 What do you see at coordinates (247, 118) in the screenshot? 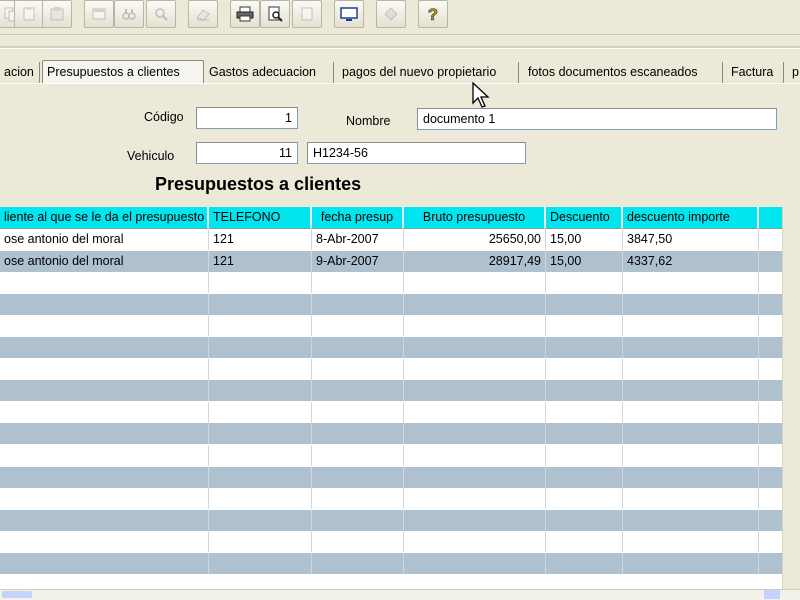
I see `codigo-field` at bounding box center [247, 118].